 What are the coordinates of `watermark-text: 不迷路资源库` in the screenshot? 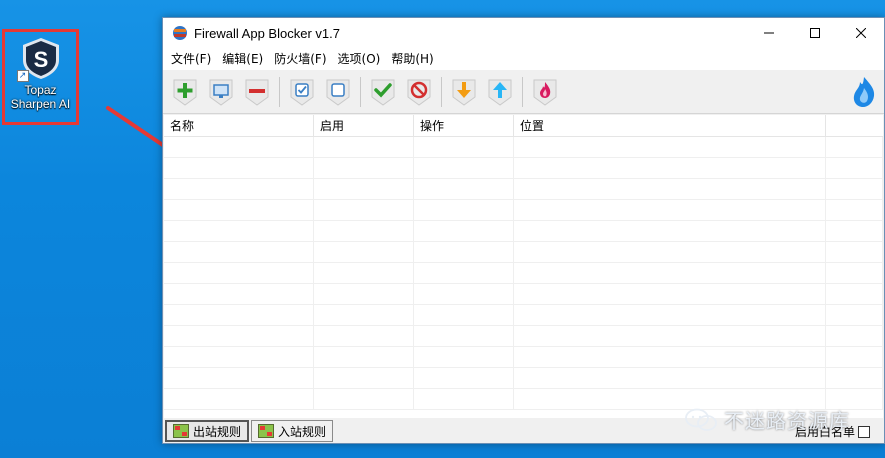 It's located at (787, 421).